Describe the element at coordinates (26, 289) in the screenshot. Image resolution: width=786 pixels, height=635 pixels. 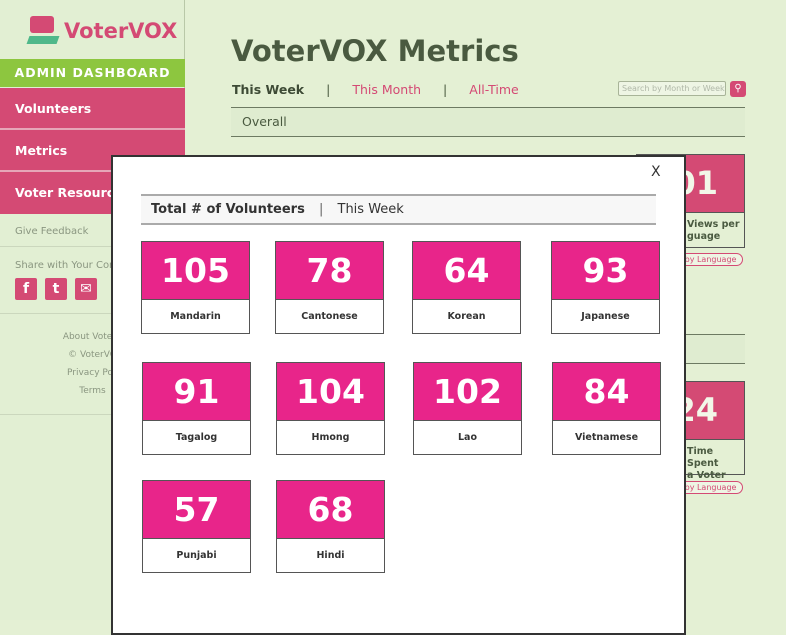
I see `facebook-icon: f` at that location.